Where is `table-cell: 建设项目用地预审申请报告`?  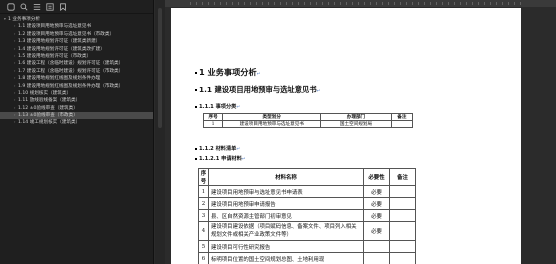
table-cell: 建设项目用地预审申请报告 is located at coordinates (286, 203).